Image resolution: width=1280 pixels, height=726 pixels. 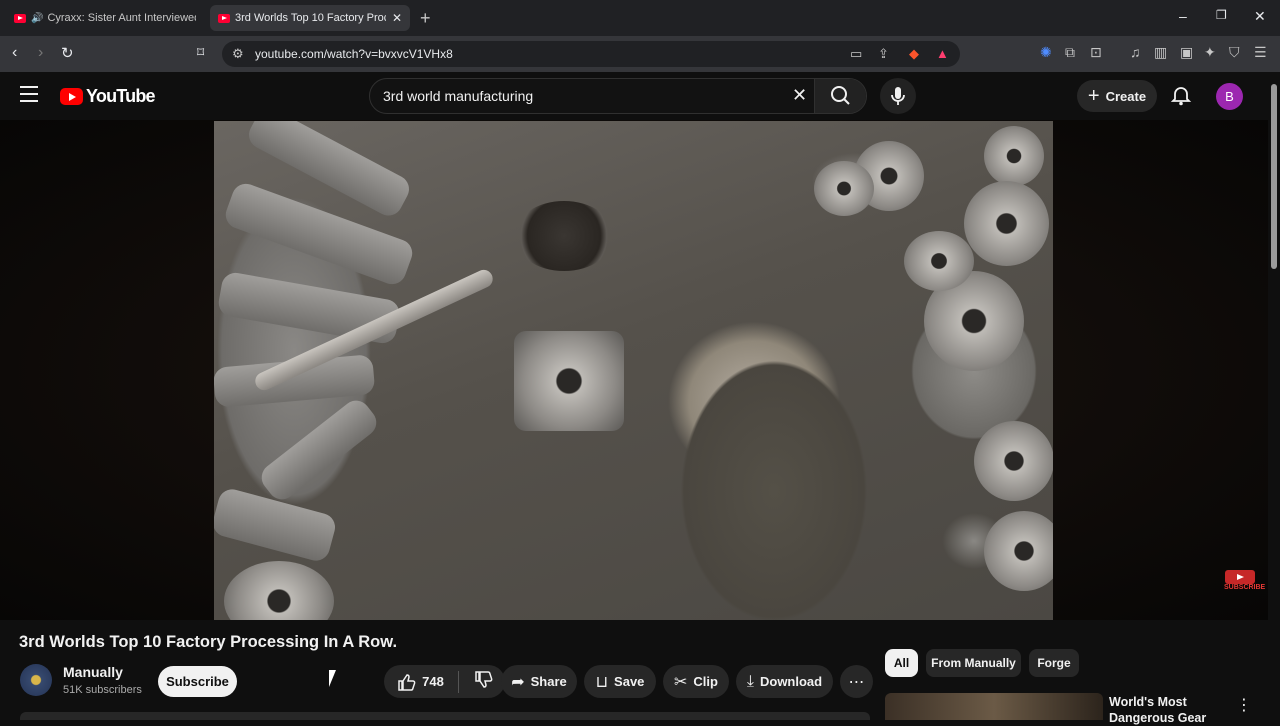 What do you see at coordinates (799, 95) in the screenshot?
I see `clear-search-icon: ✕` at bounding box center [799, 95].